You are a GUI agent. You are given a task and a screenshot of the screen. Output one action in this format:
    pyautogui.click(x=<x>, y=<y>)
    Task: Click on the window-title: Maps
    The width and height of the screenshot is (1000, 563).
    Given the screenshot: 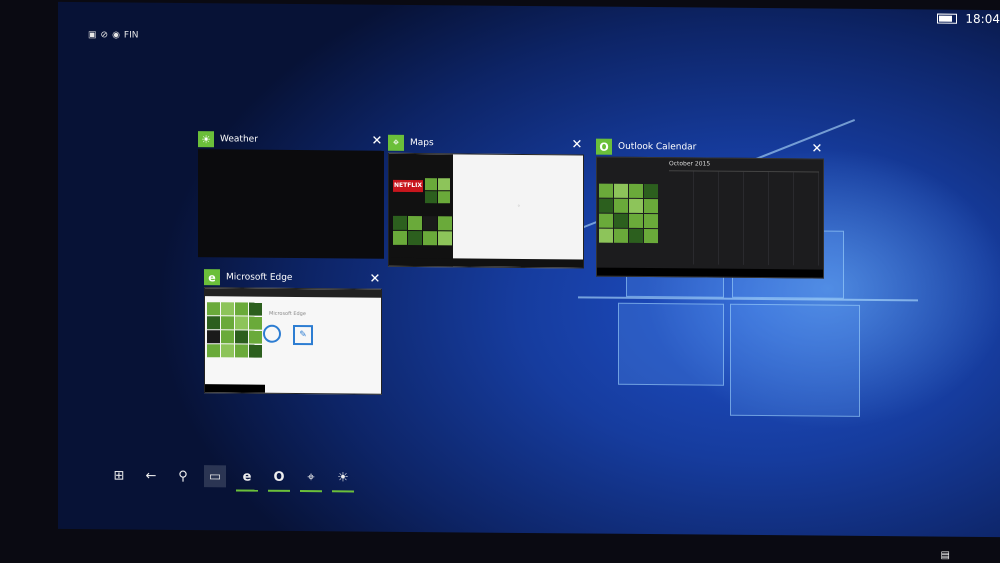 What is the action you would take?
    pyautogui.click(x=422, y=143)
    